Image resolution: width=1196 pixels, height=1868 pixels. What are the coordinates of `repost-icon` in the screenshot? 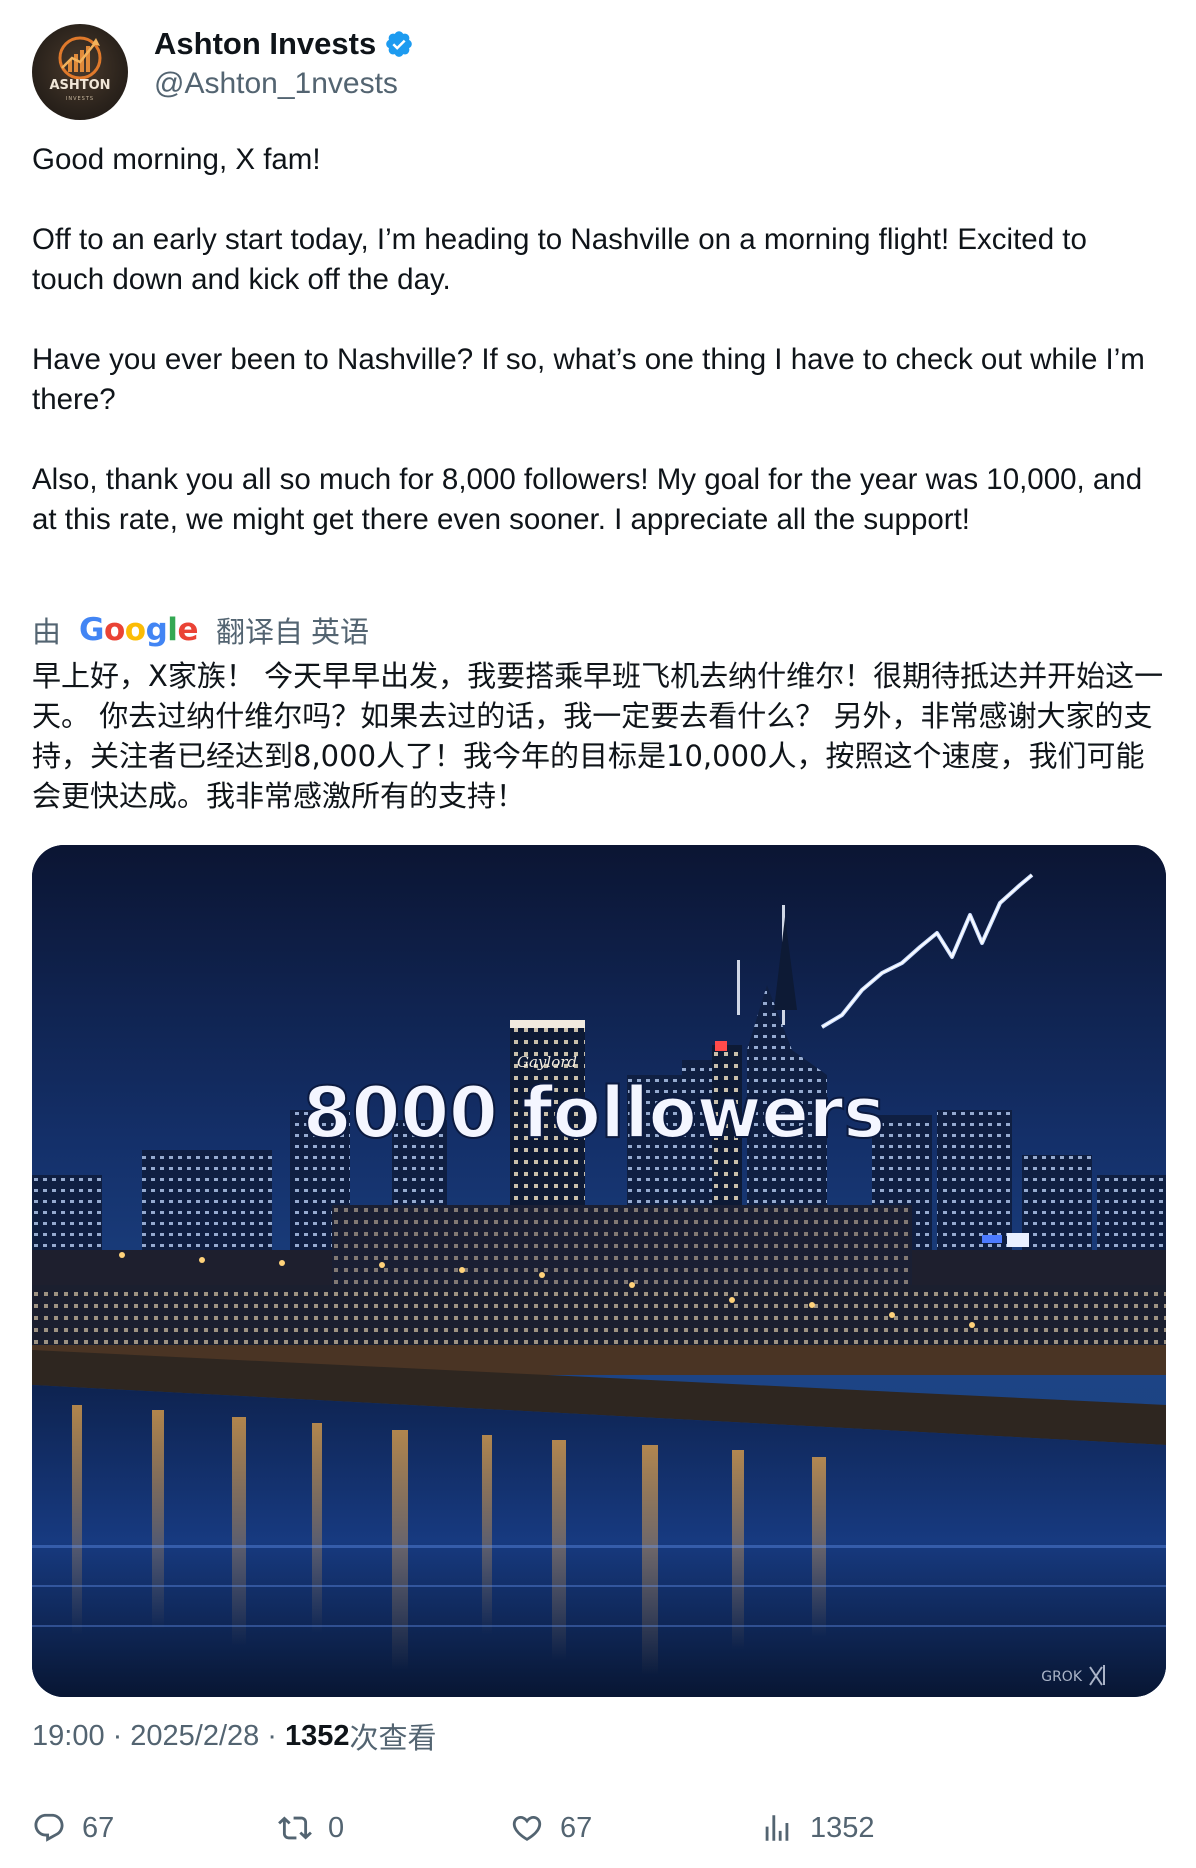 It's located at (295, 1828).